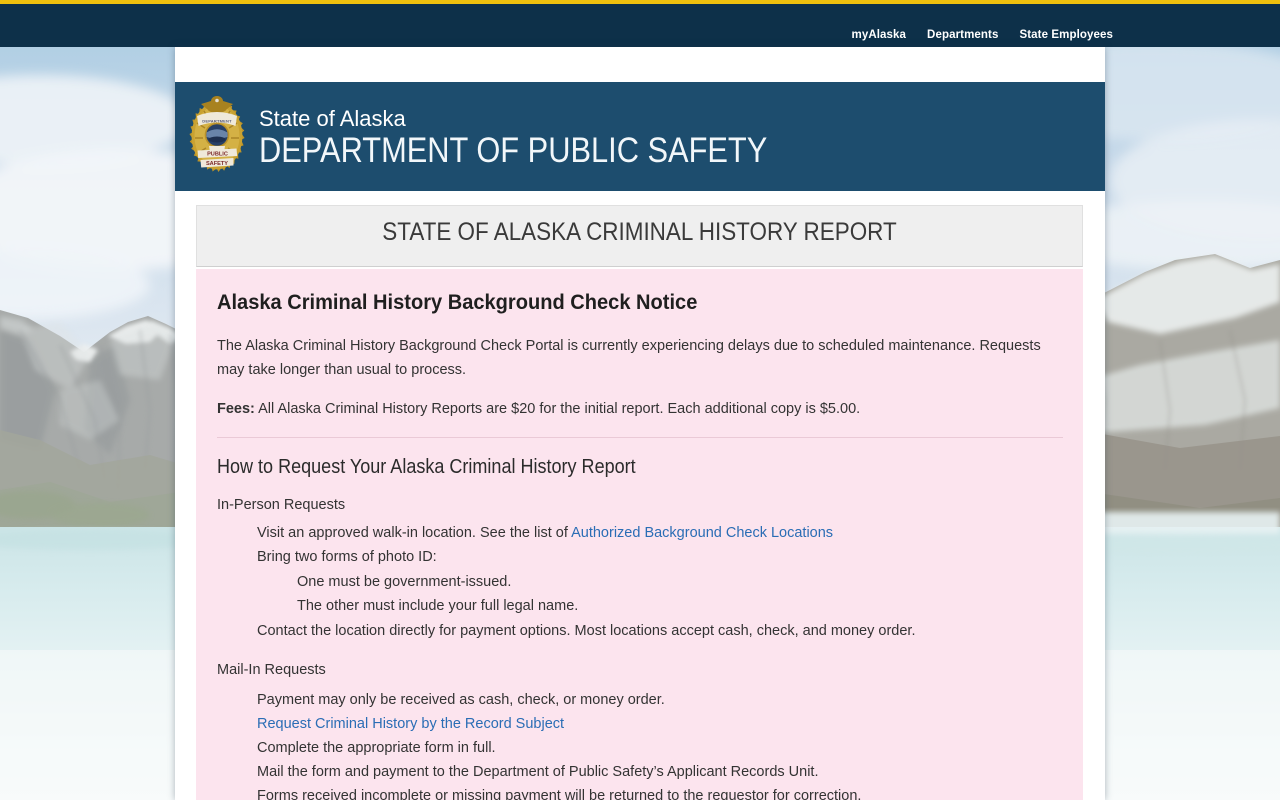 The image size is (1280, 800). I want to click on svg-text: PUBLIC, so click(217, 154).